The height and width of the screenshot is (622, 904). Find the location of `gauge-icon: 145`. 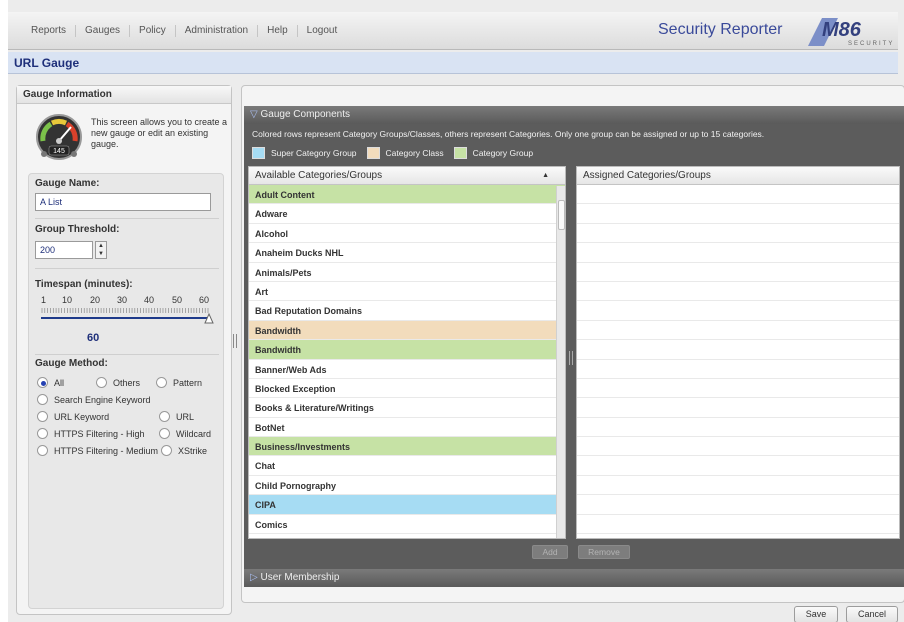

gauge-icon: 145 is located at coordinates (59, 137).